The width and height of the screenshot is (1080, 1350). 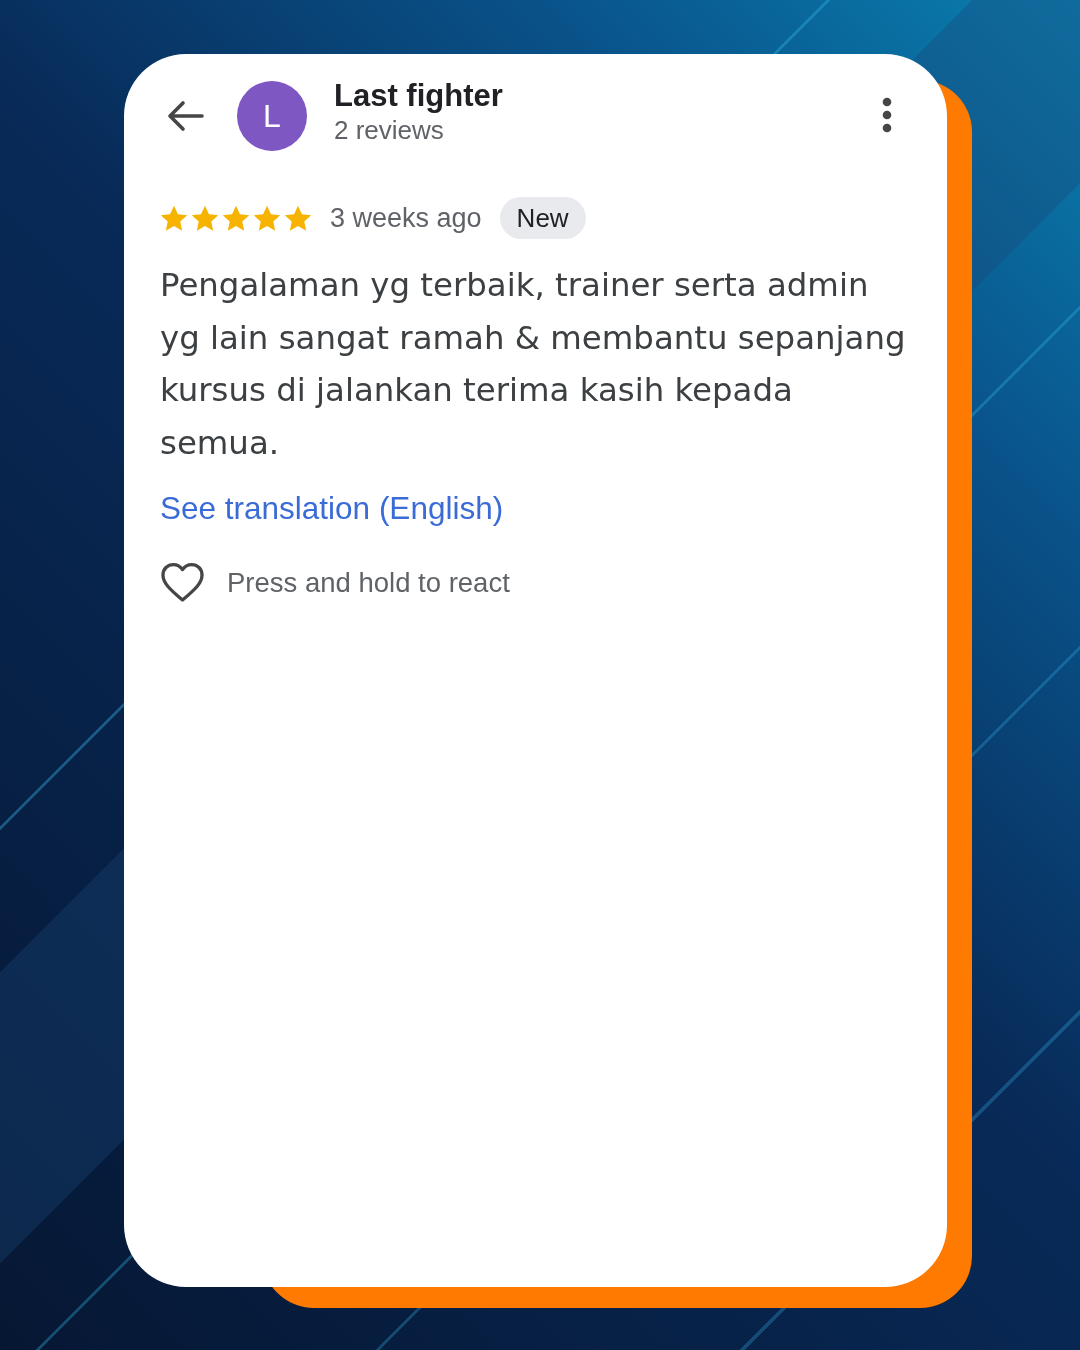 I want to click on translation-link: See translation (English), so click(x=332, y=508).